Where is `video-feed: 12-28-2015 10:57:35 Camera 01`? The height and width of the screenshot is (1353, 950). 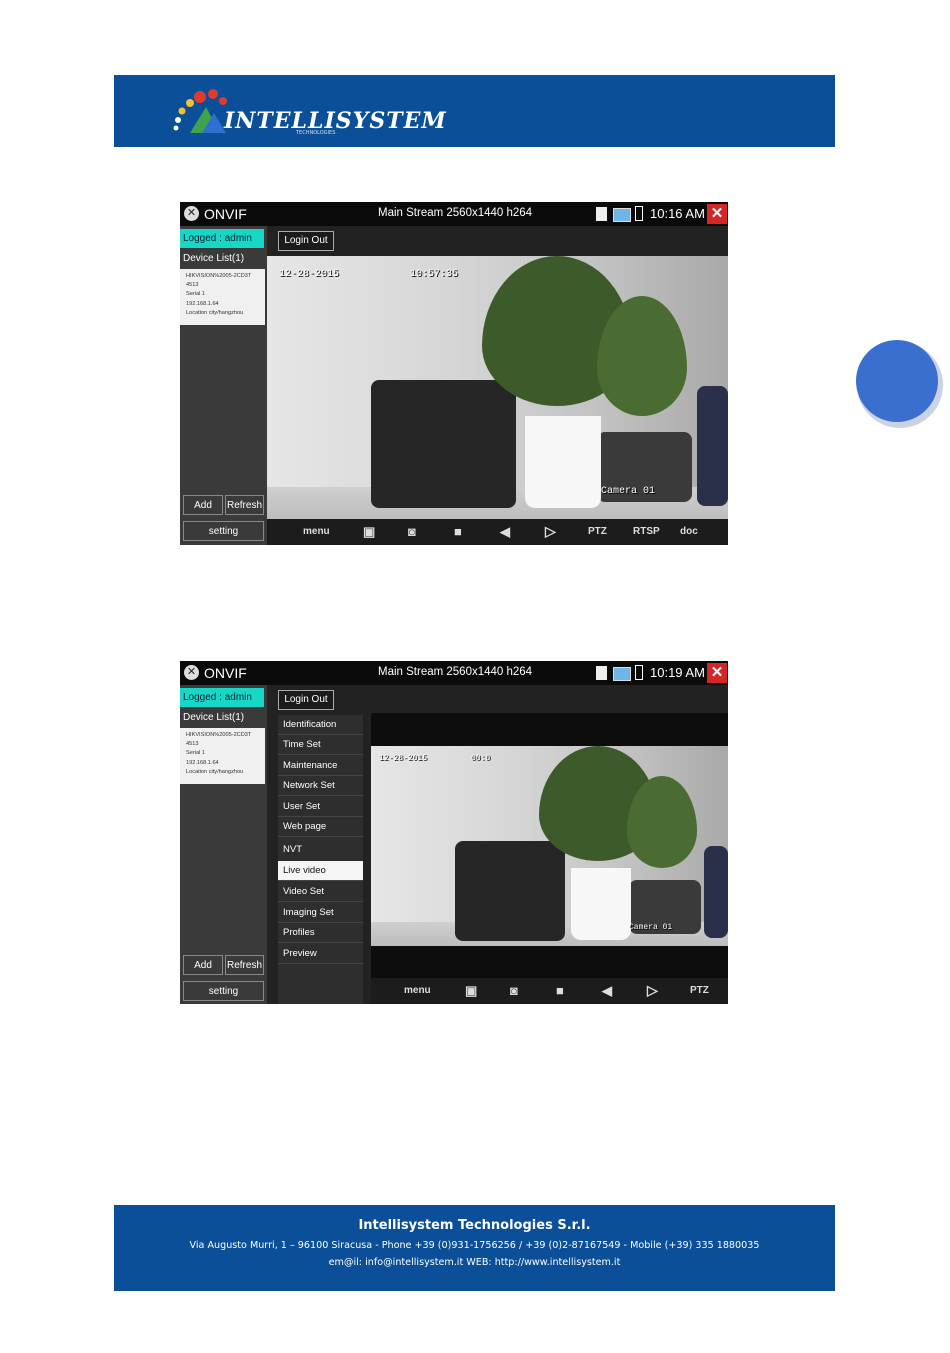 video-feed: 12-28-2015 10:57:35 Camera 01 is located at coordinates (497, 387).